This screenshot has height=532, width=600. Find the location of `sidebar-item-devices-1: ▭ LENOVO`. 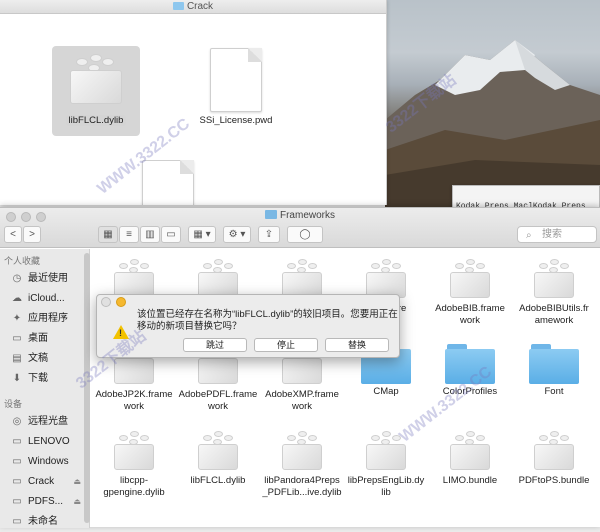

sidebar-item-devices-1: ▭ LENOVO is located at coordinates (44, 442).